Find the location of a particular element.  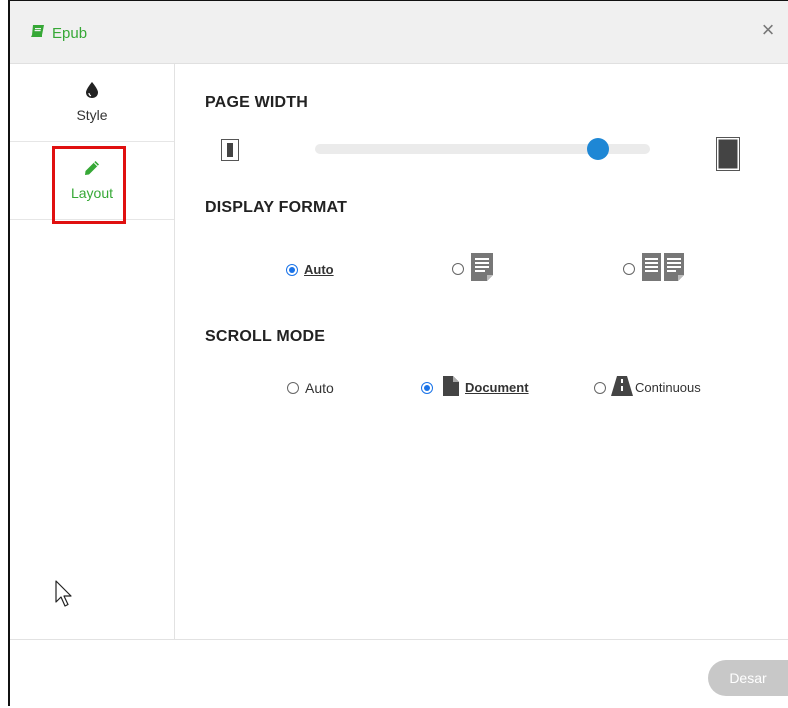

close-button: Desar is located at coordinates (748, 678).